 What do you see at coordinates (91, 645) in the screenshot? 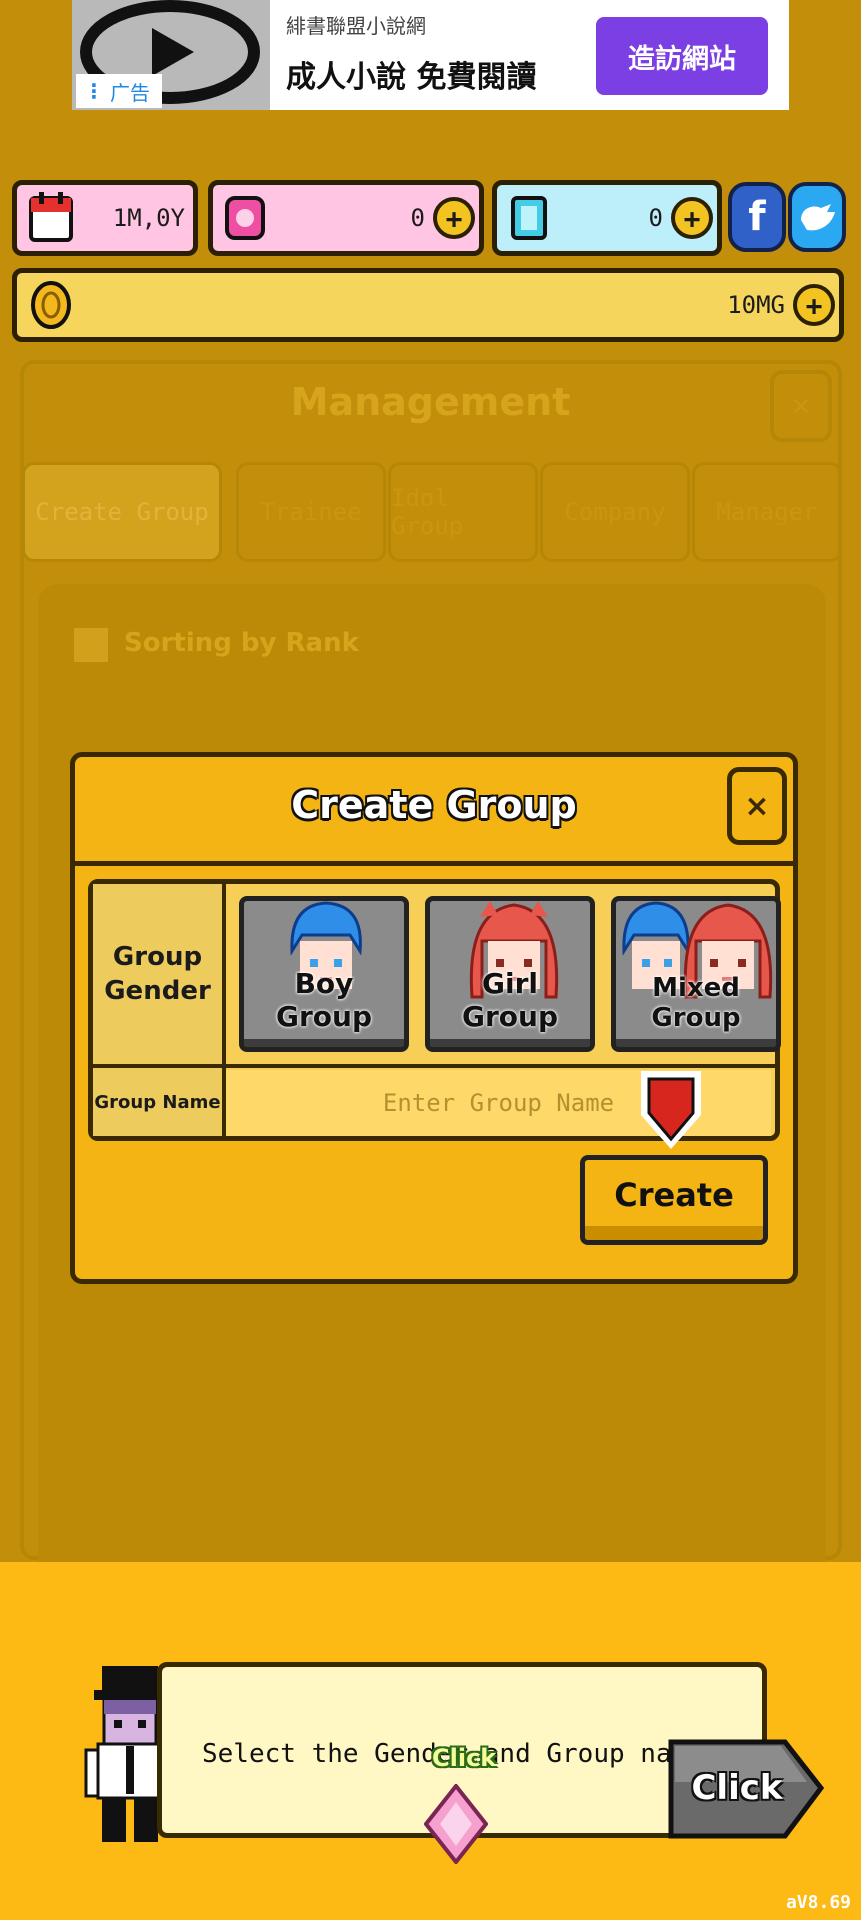
I see `sort-icon` at bounding box center [91, 645].